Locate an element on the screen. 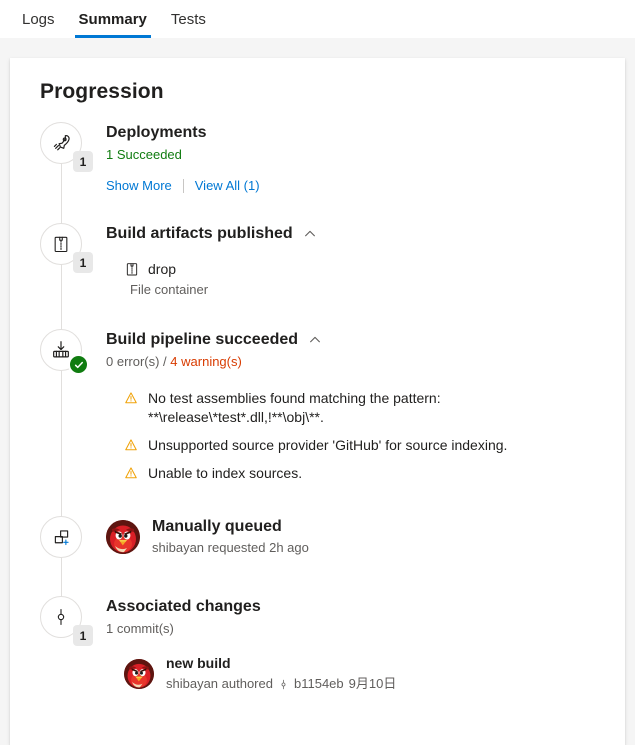  warning-item: Unable to index sources. is located at coordinates (363, 473).